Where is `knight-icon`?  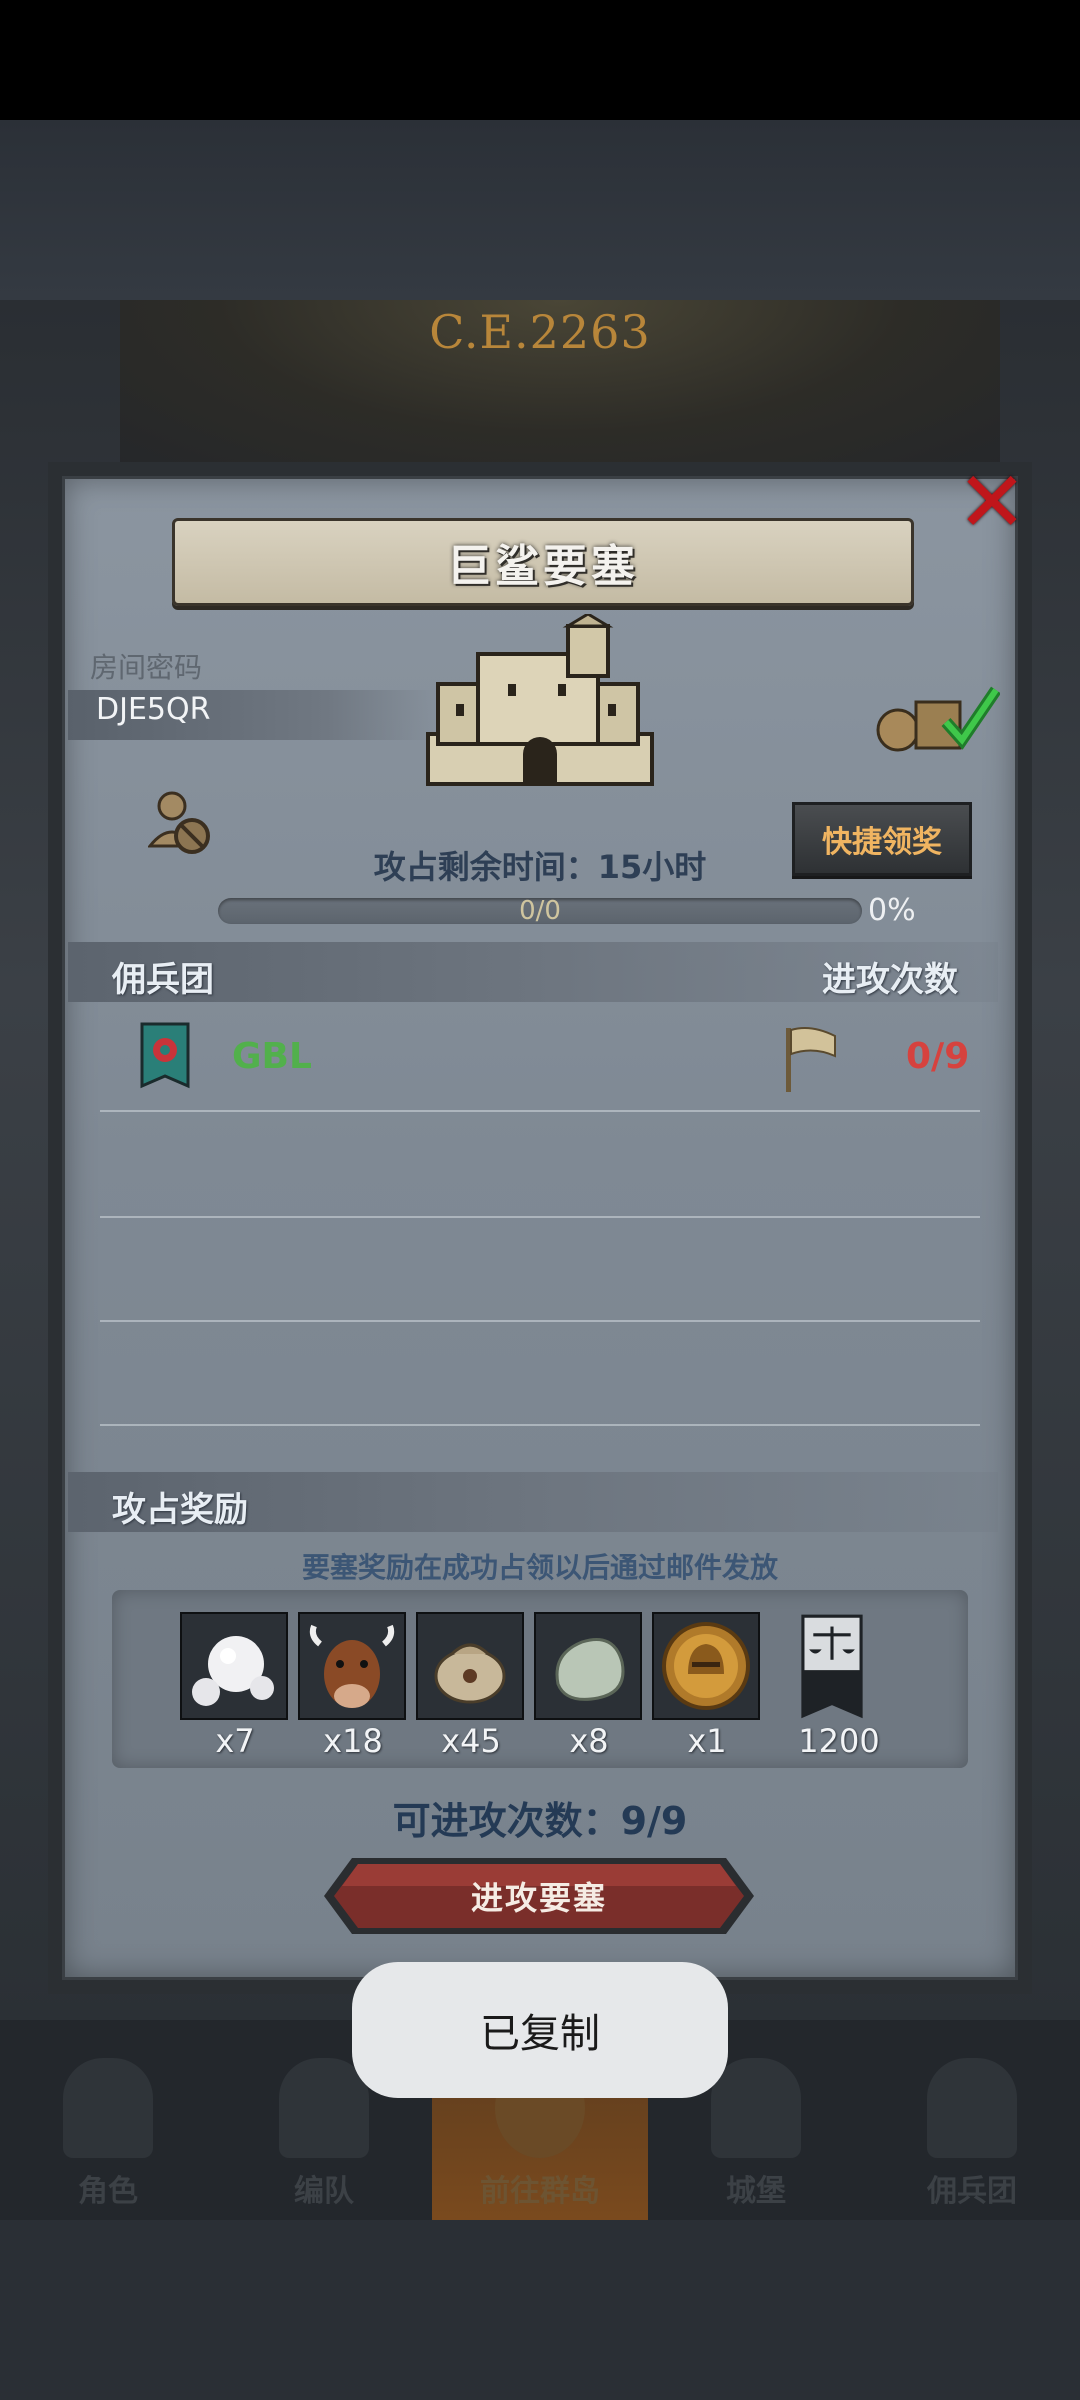 knight-icon is located at coordinates (108, 2108).